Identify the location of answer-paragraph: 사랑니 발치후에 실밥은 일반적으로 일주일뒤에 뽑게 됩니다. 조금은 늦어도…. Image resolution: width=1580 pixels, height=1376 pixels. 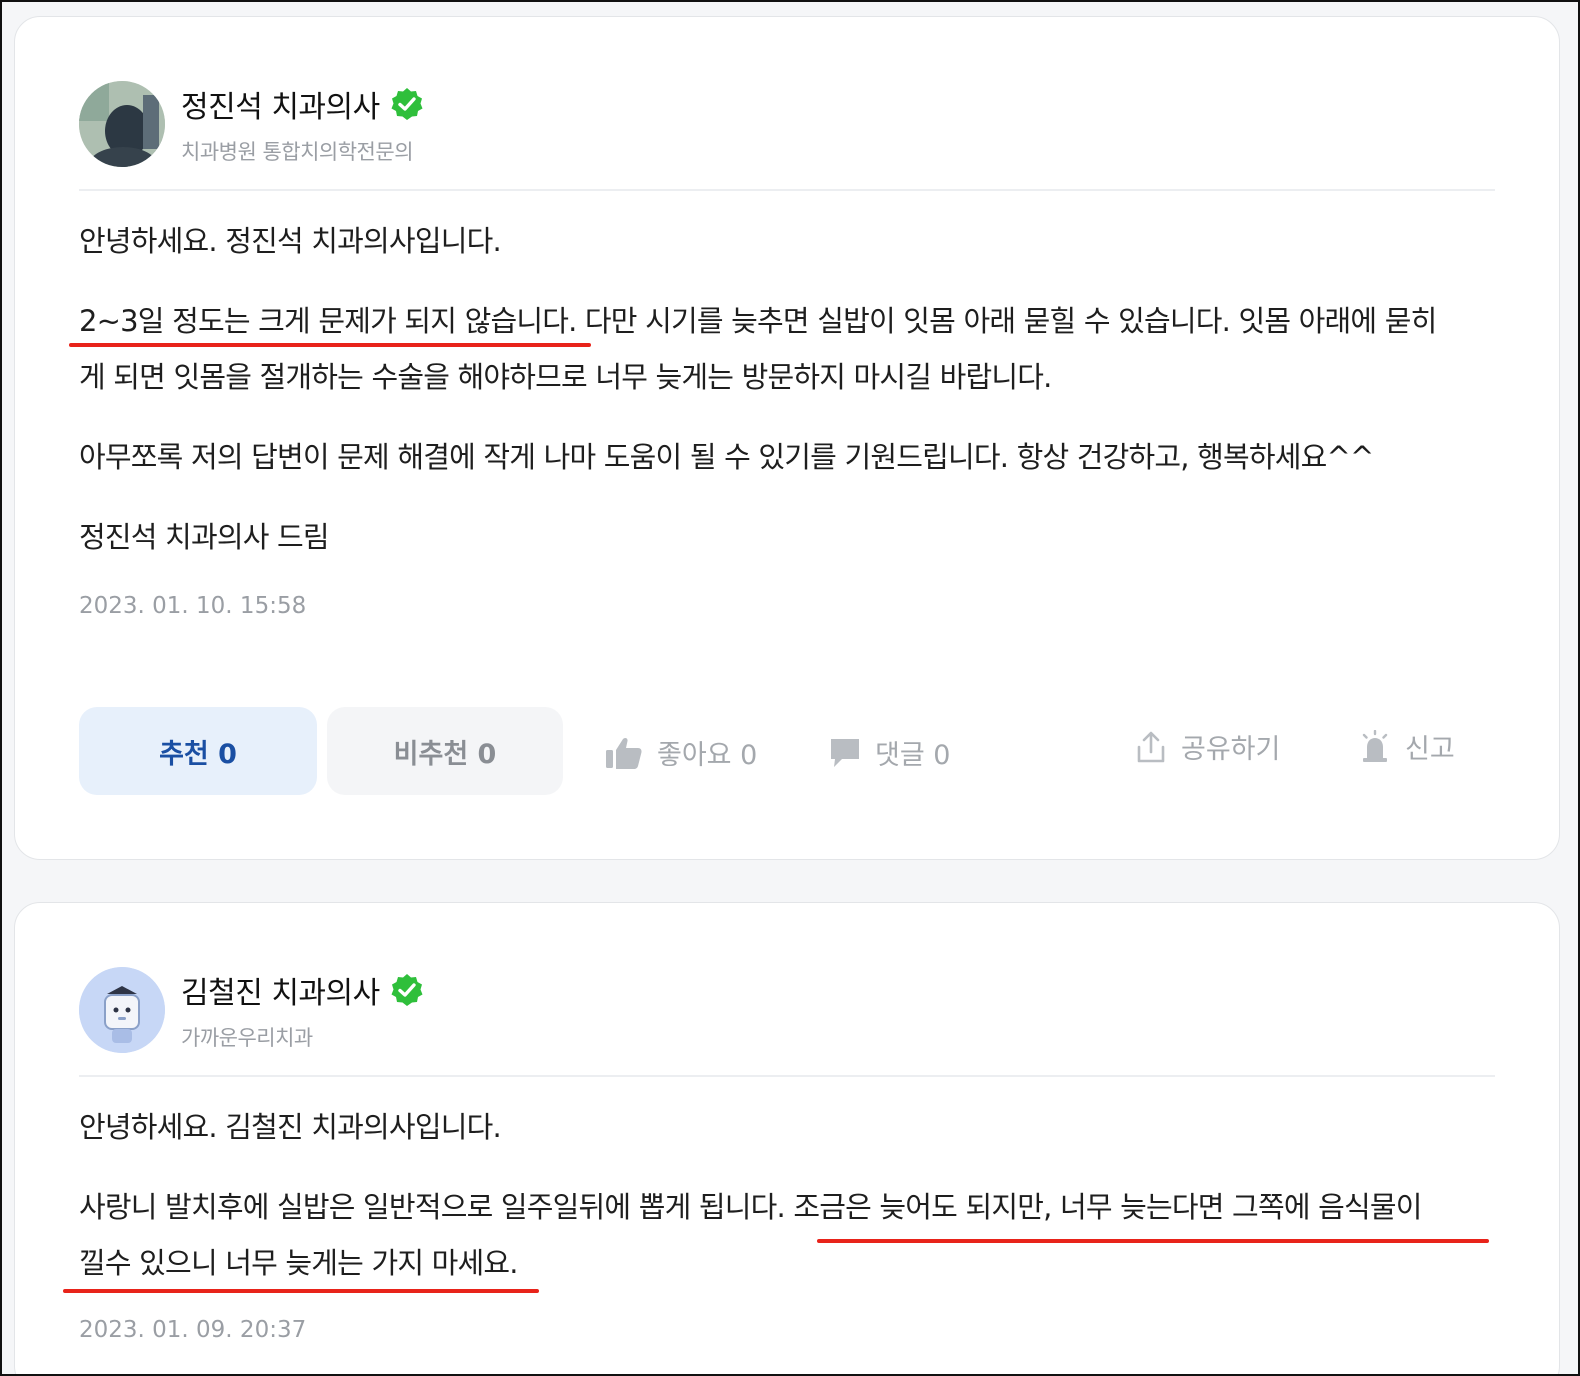
(750, 1207).